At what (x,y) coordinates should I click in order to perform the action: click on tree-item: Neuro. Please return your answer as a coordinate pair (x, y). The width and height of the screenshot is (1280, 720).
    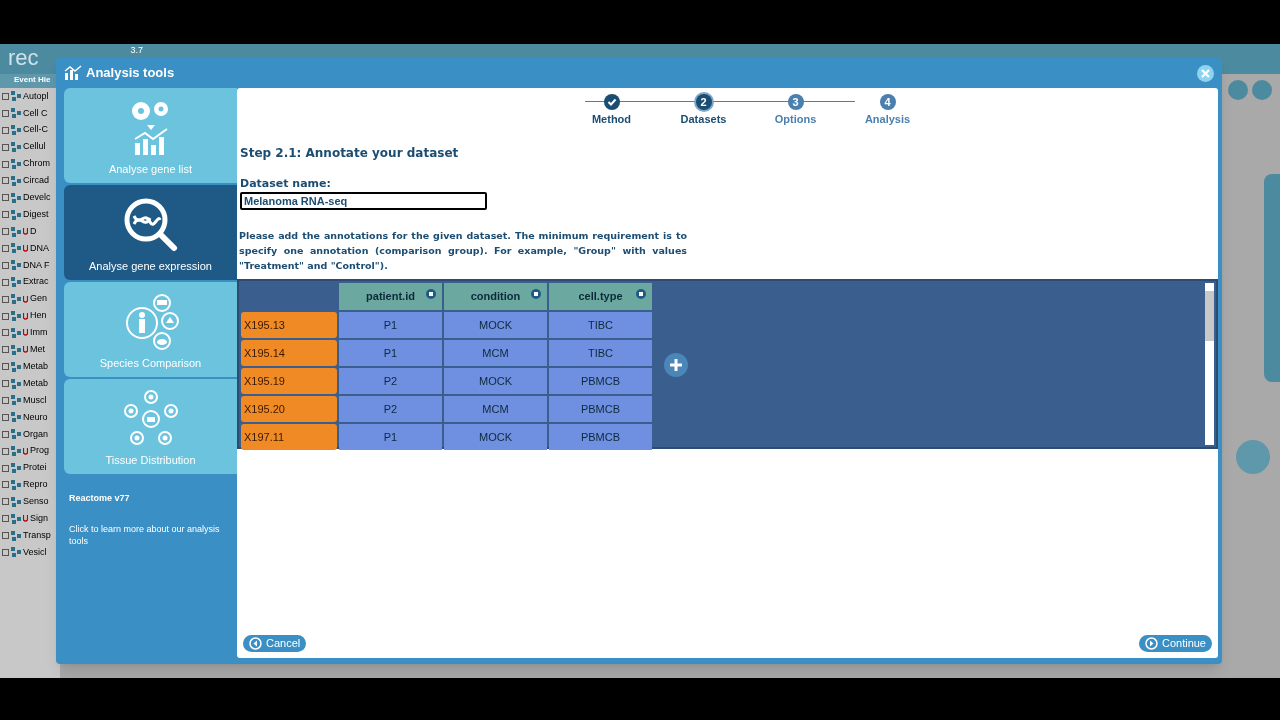
    Looking at the image, I should click on (35, 417).